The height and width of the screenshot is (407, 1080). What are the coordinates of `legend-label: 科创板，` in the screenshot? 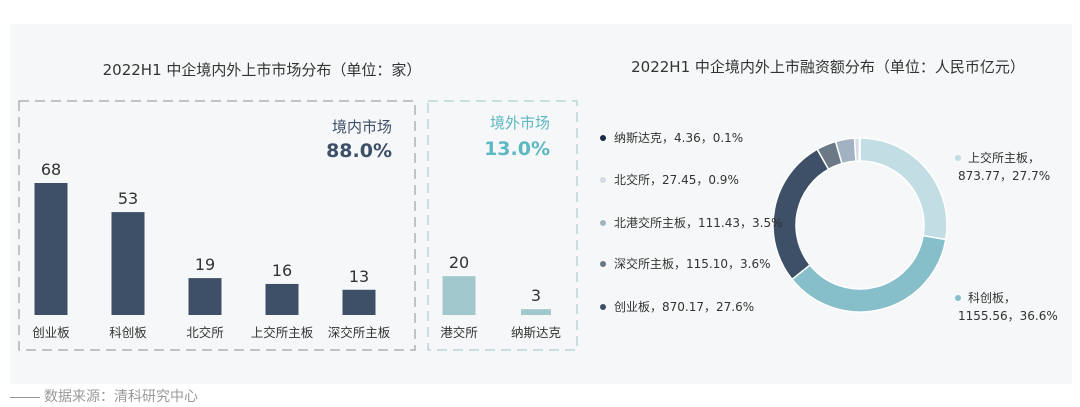 It's located at (992, 298).